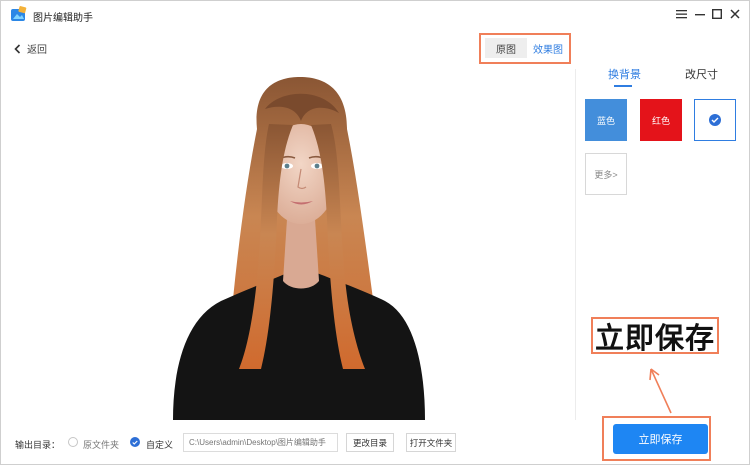 The width and height of the screenshot is (750, 465). I want to click on option-custom-label: 自定义, so click(159, 444).